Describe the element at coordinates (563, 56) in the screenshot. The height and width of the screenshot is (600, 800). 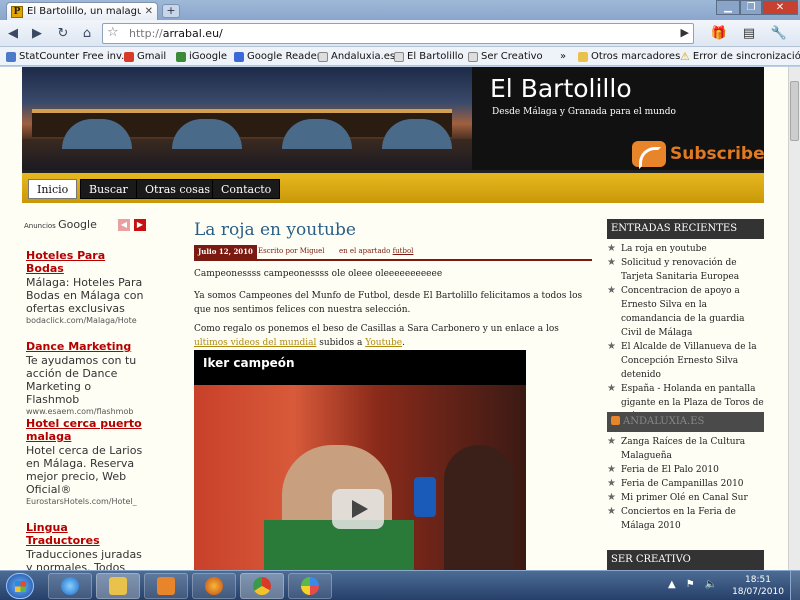
I see `bookmarks-overflow-icon: »` at that location.